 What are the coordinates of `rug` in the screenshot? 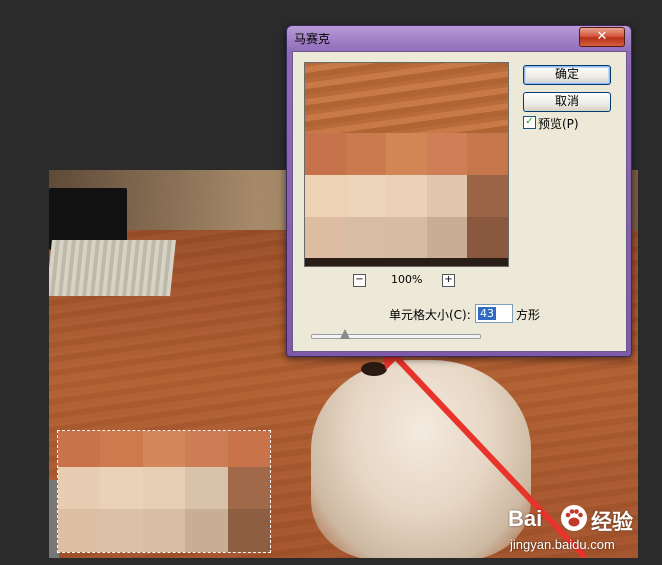 It's located at (112, 268).